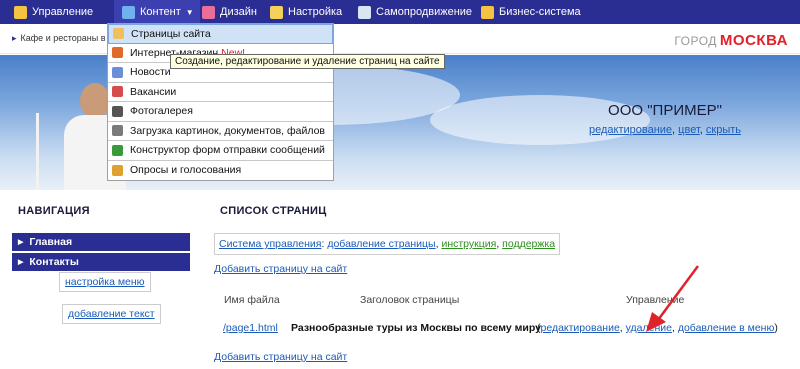 The image size is (800, 369). What do you see at coordinates (673, 298) in the screenshot?
I see `red-arrow-annotation` at bounding box center [673, 298].